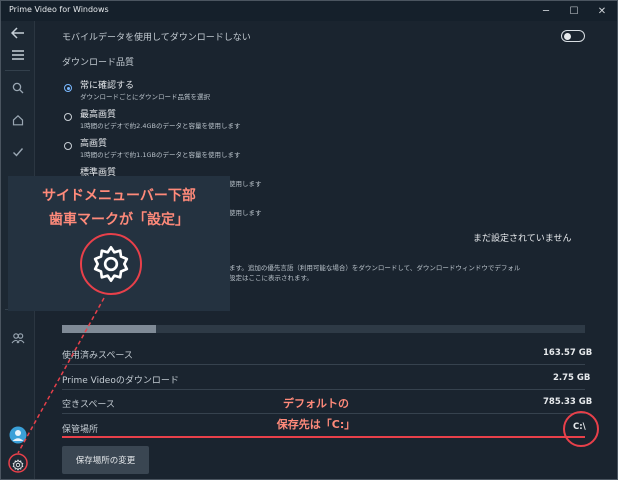  Describe the element at coordinates (56, 385) in the screenshot. I see `annotation-connector` at that location.